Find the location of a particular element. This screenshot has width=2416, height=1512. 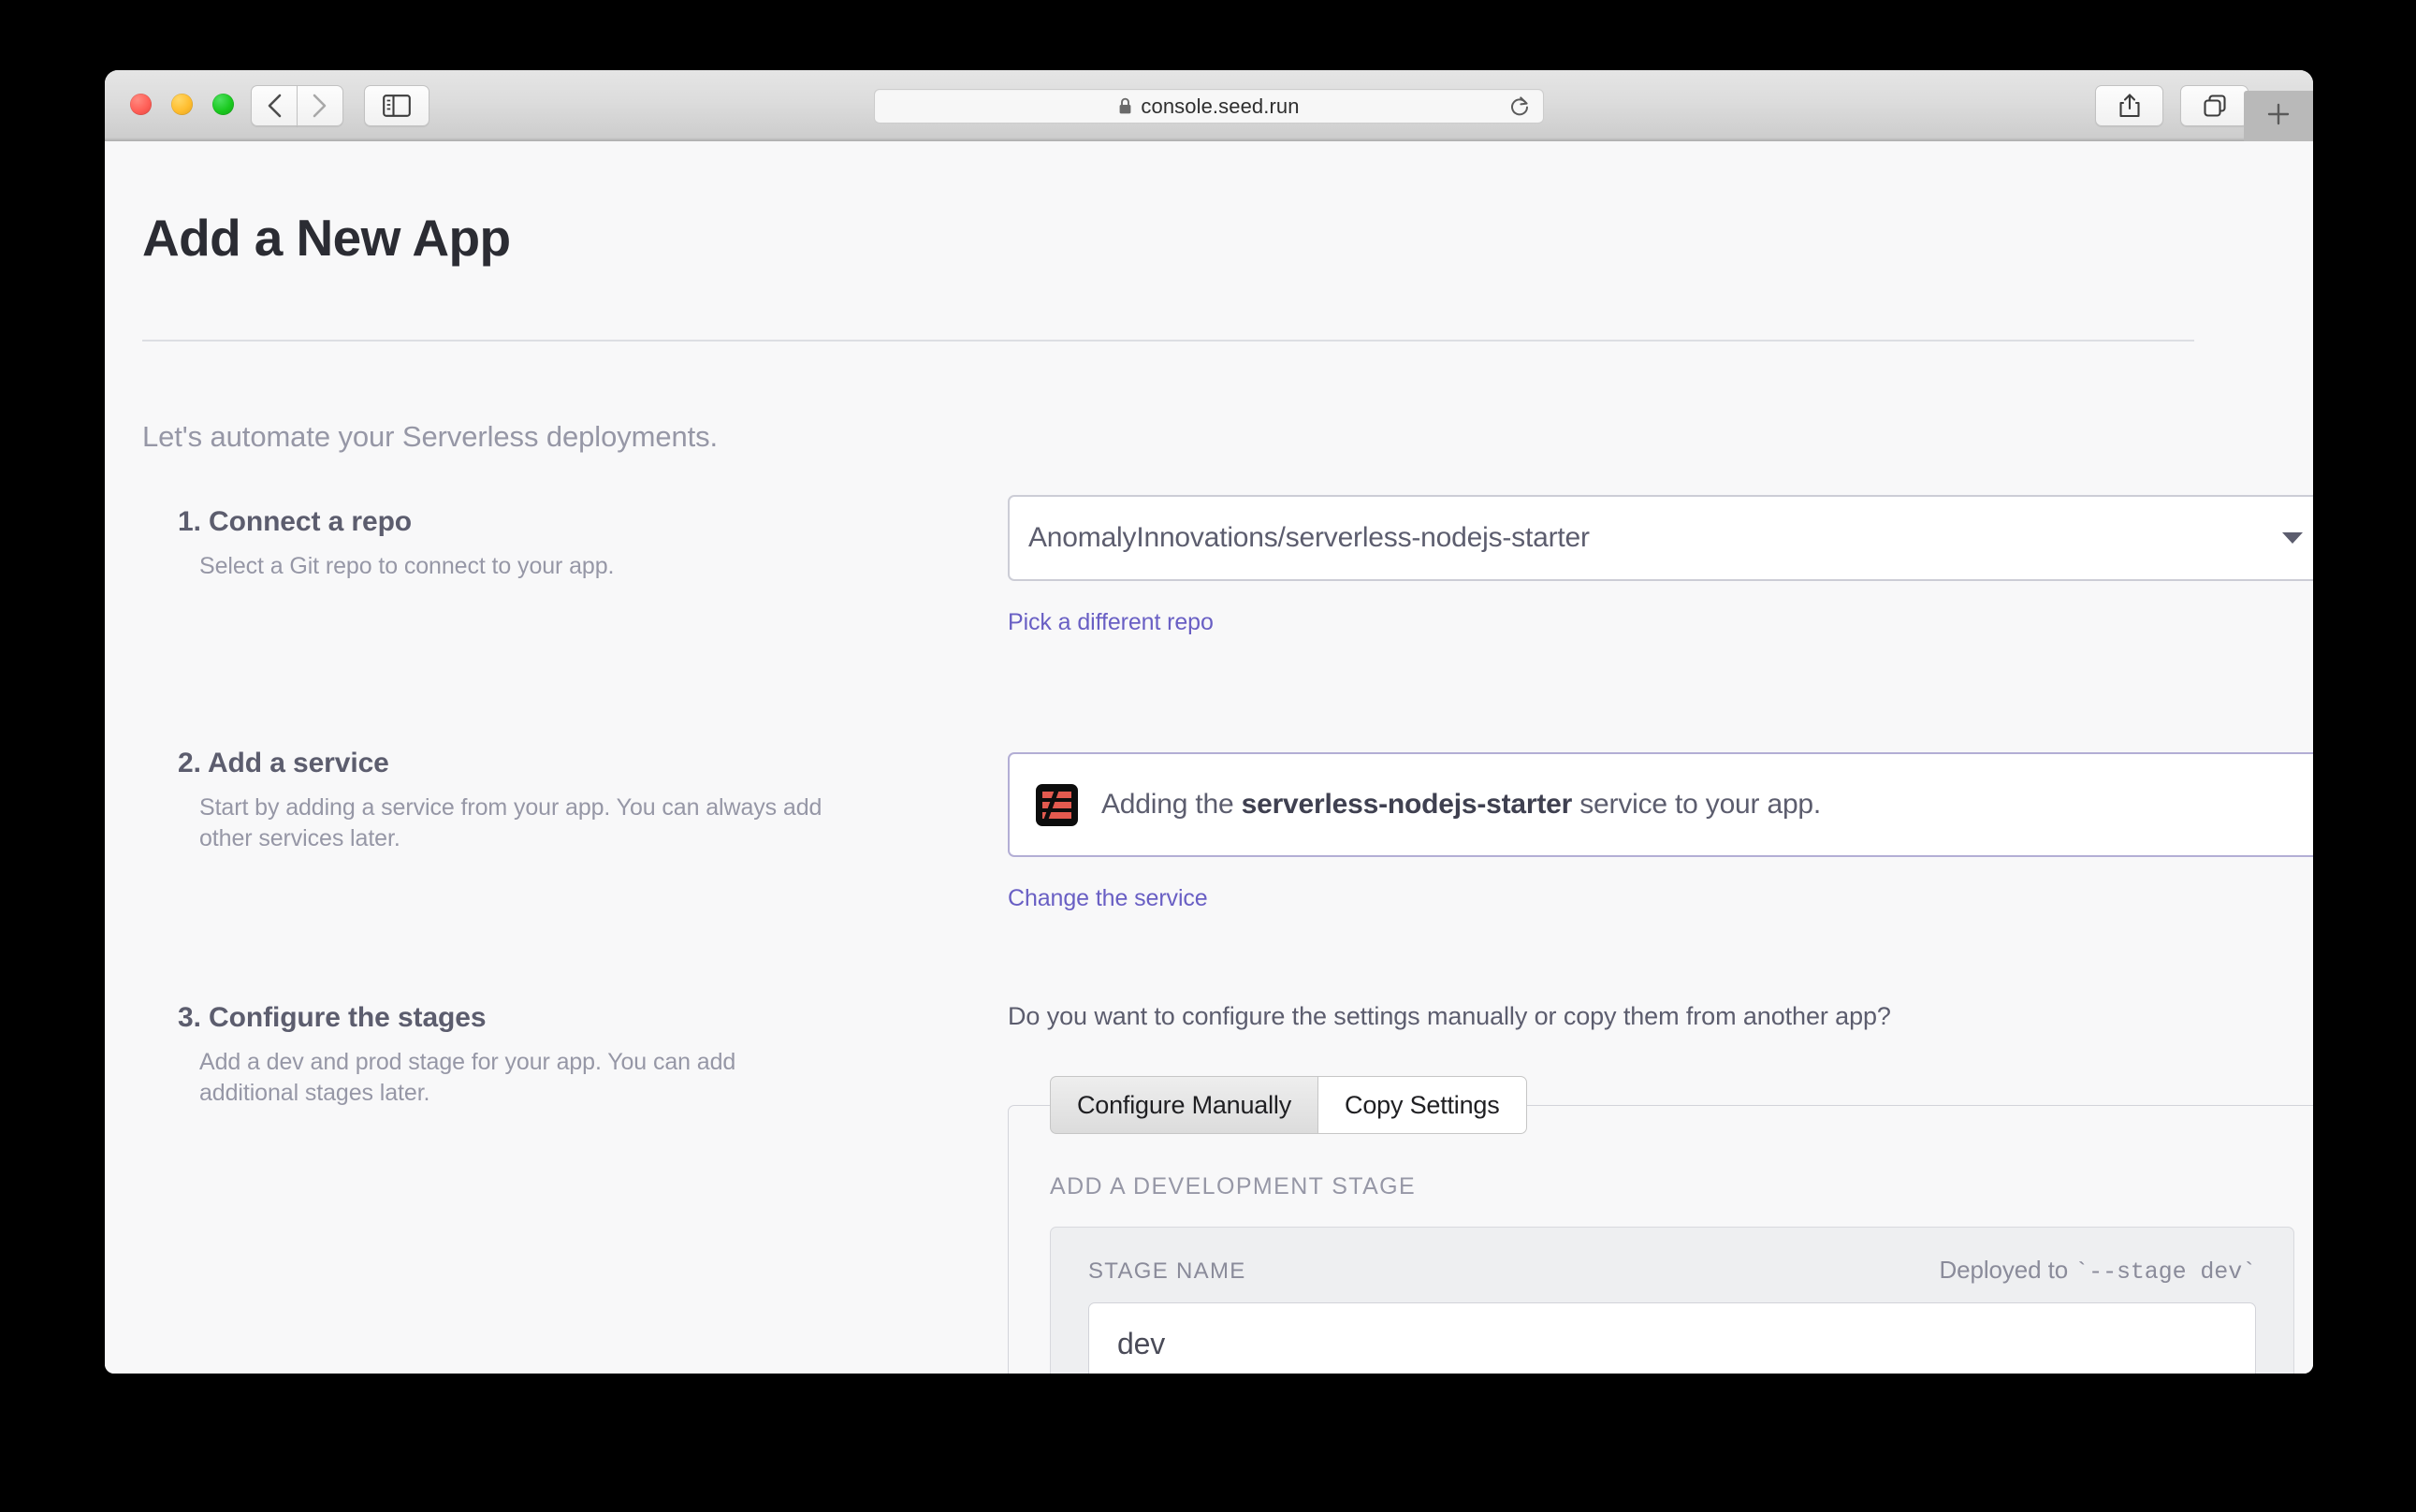

stage-config-tabs: Configure Manually Copy Settings is located at coordinates (1288, 1105).